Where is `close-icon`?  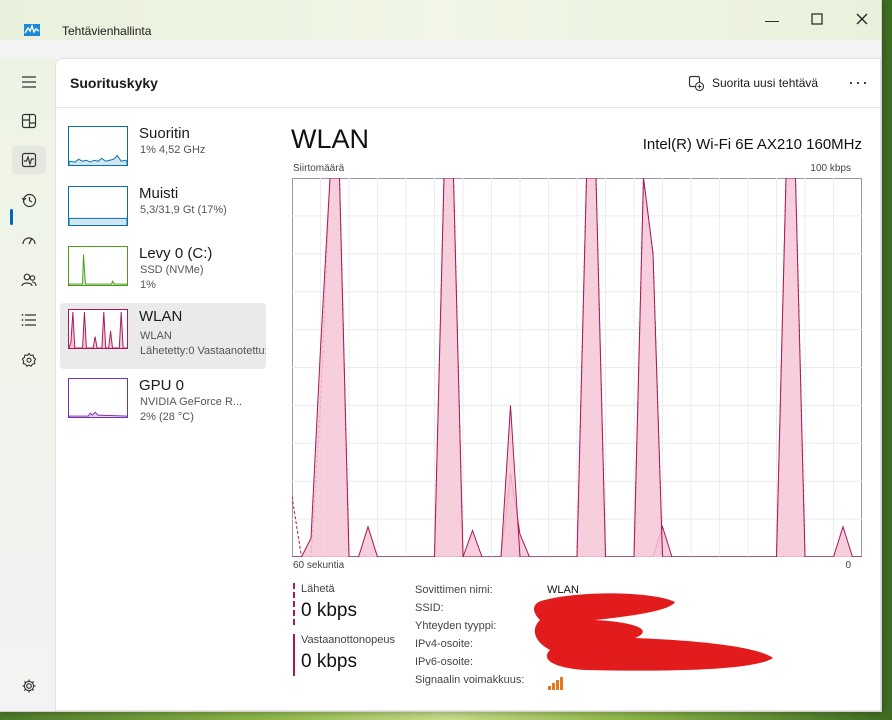
close-icon is located at coordinates (862, 19).